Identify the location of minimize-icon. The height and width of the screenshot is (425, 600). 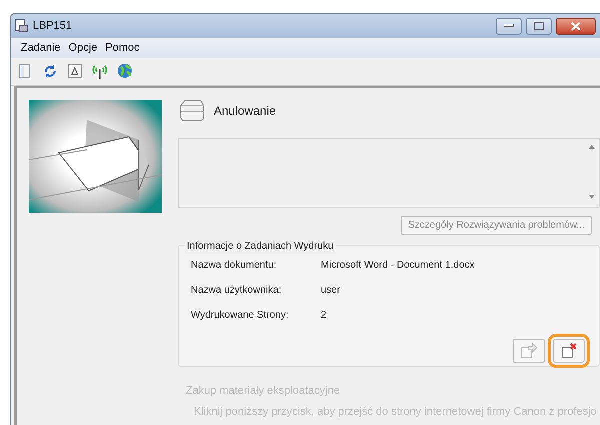
(509, 26).